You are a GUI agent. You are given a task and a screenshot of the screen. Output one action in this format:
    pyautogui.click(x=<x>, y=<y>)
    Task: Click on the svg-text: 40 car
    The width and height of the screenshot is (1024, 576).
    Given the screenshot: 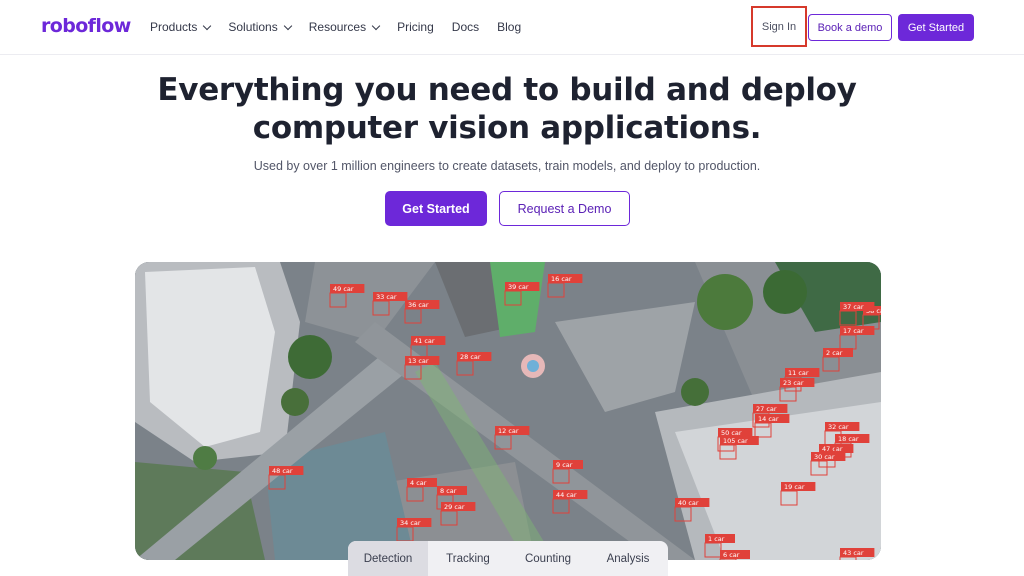 What is the action you would take?
    pyautogui.click(x=688, y=503)
    